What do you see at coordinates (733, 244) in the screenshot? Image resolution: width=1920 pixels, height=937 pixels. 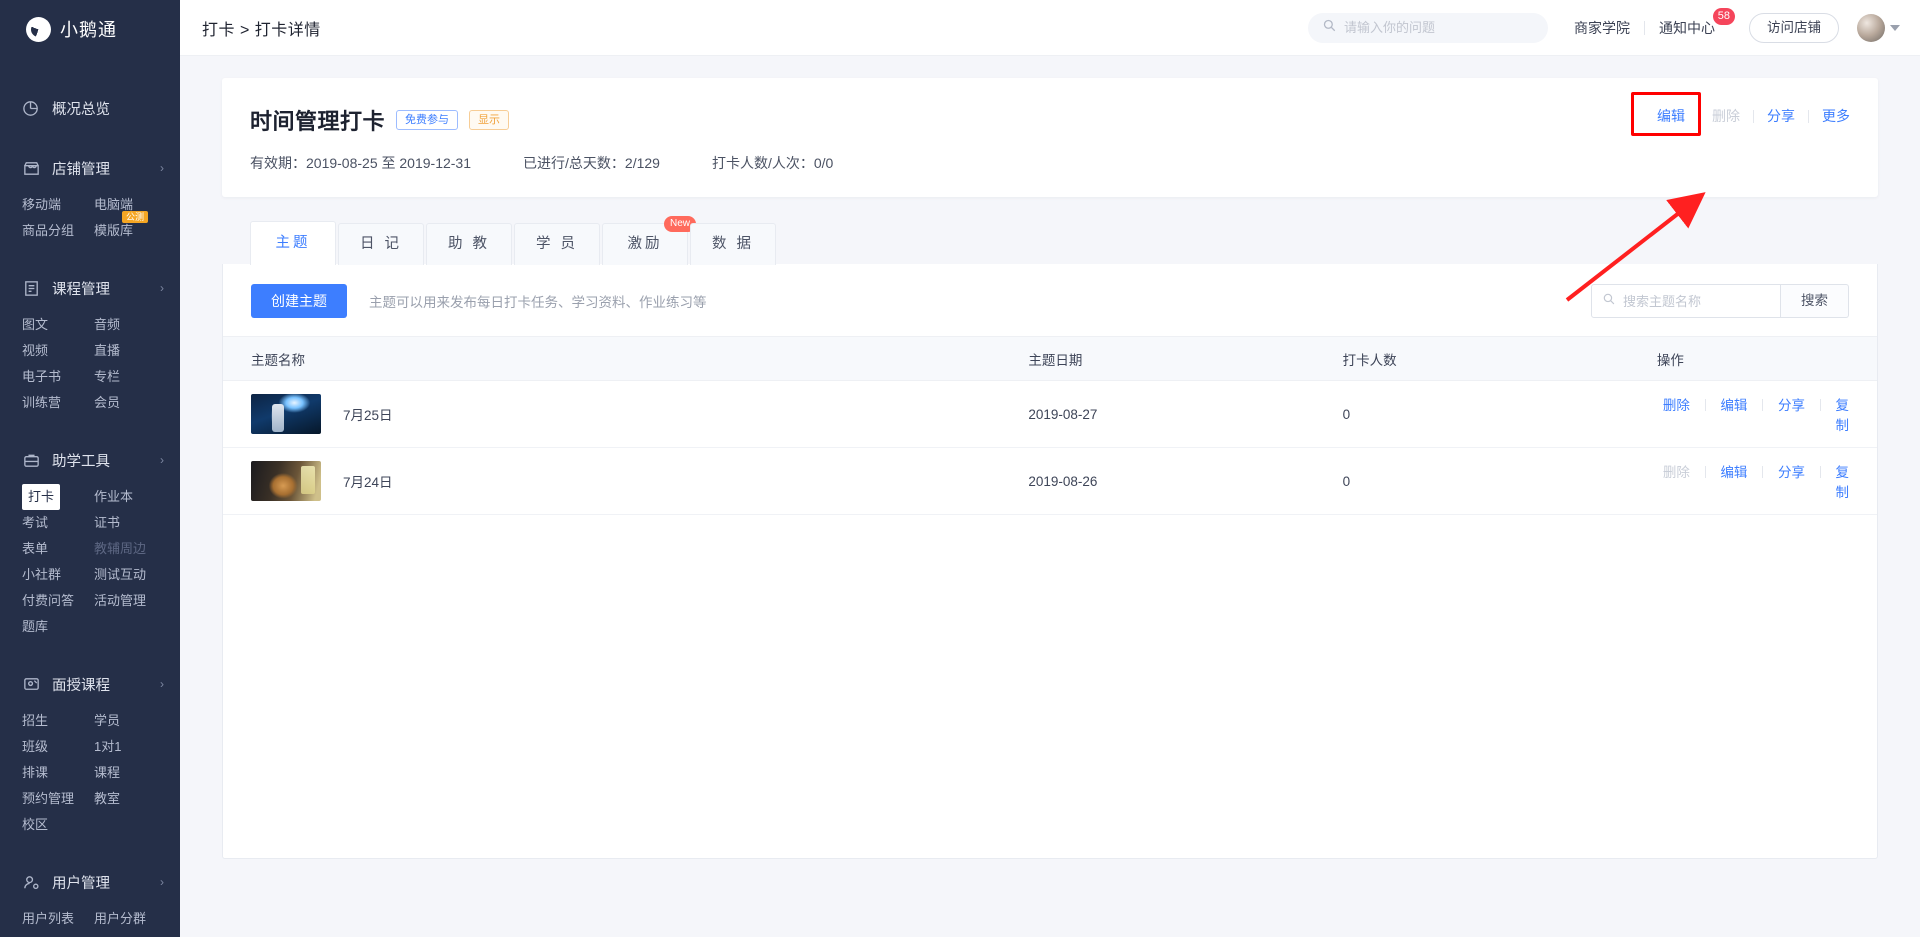 I see `tab-data: 数 据` at bounding box center [733, 244].